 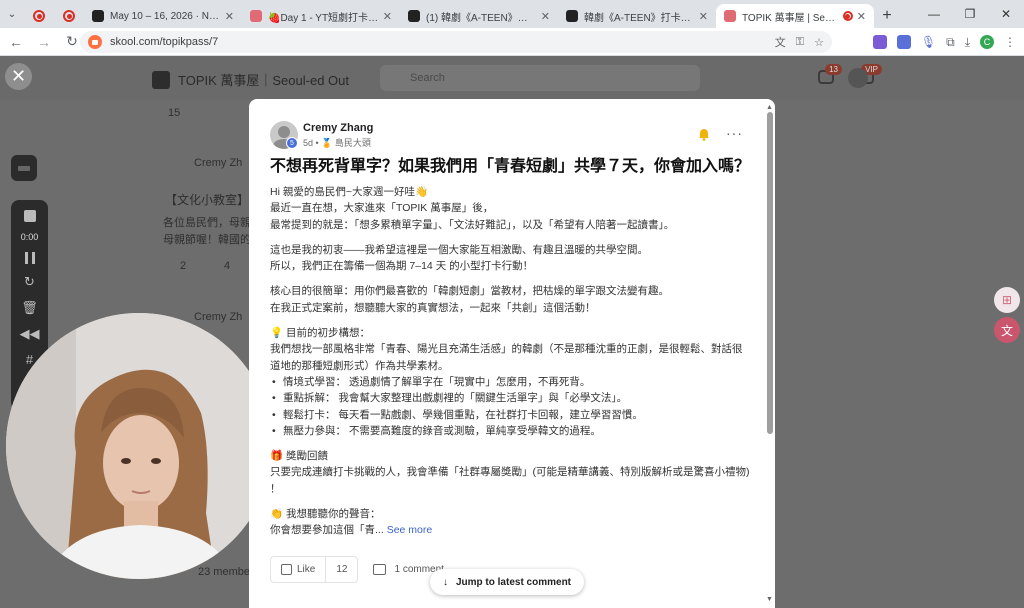 What do you see at coordinates (29, 258) in the screenshot?
I see `pause-button` at bounding box center [29, 258].